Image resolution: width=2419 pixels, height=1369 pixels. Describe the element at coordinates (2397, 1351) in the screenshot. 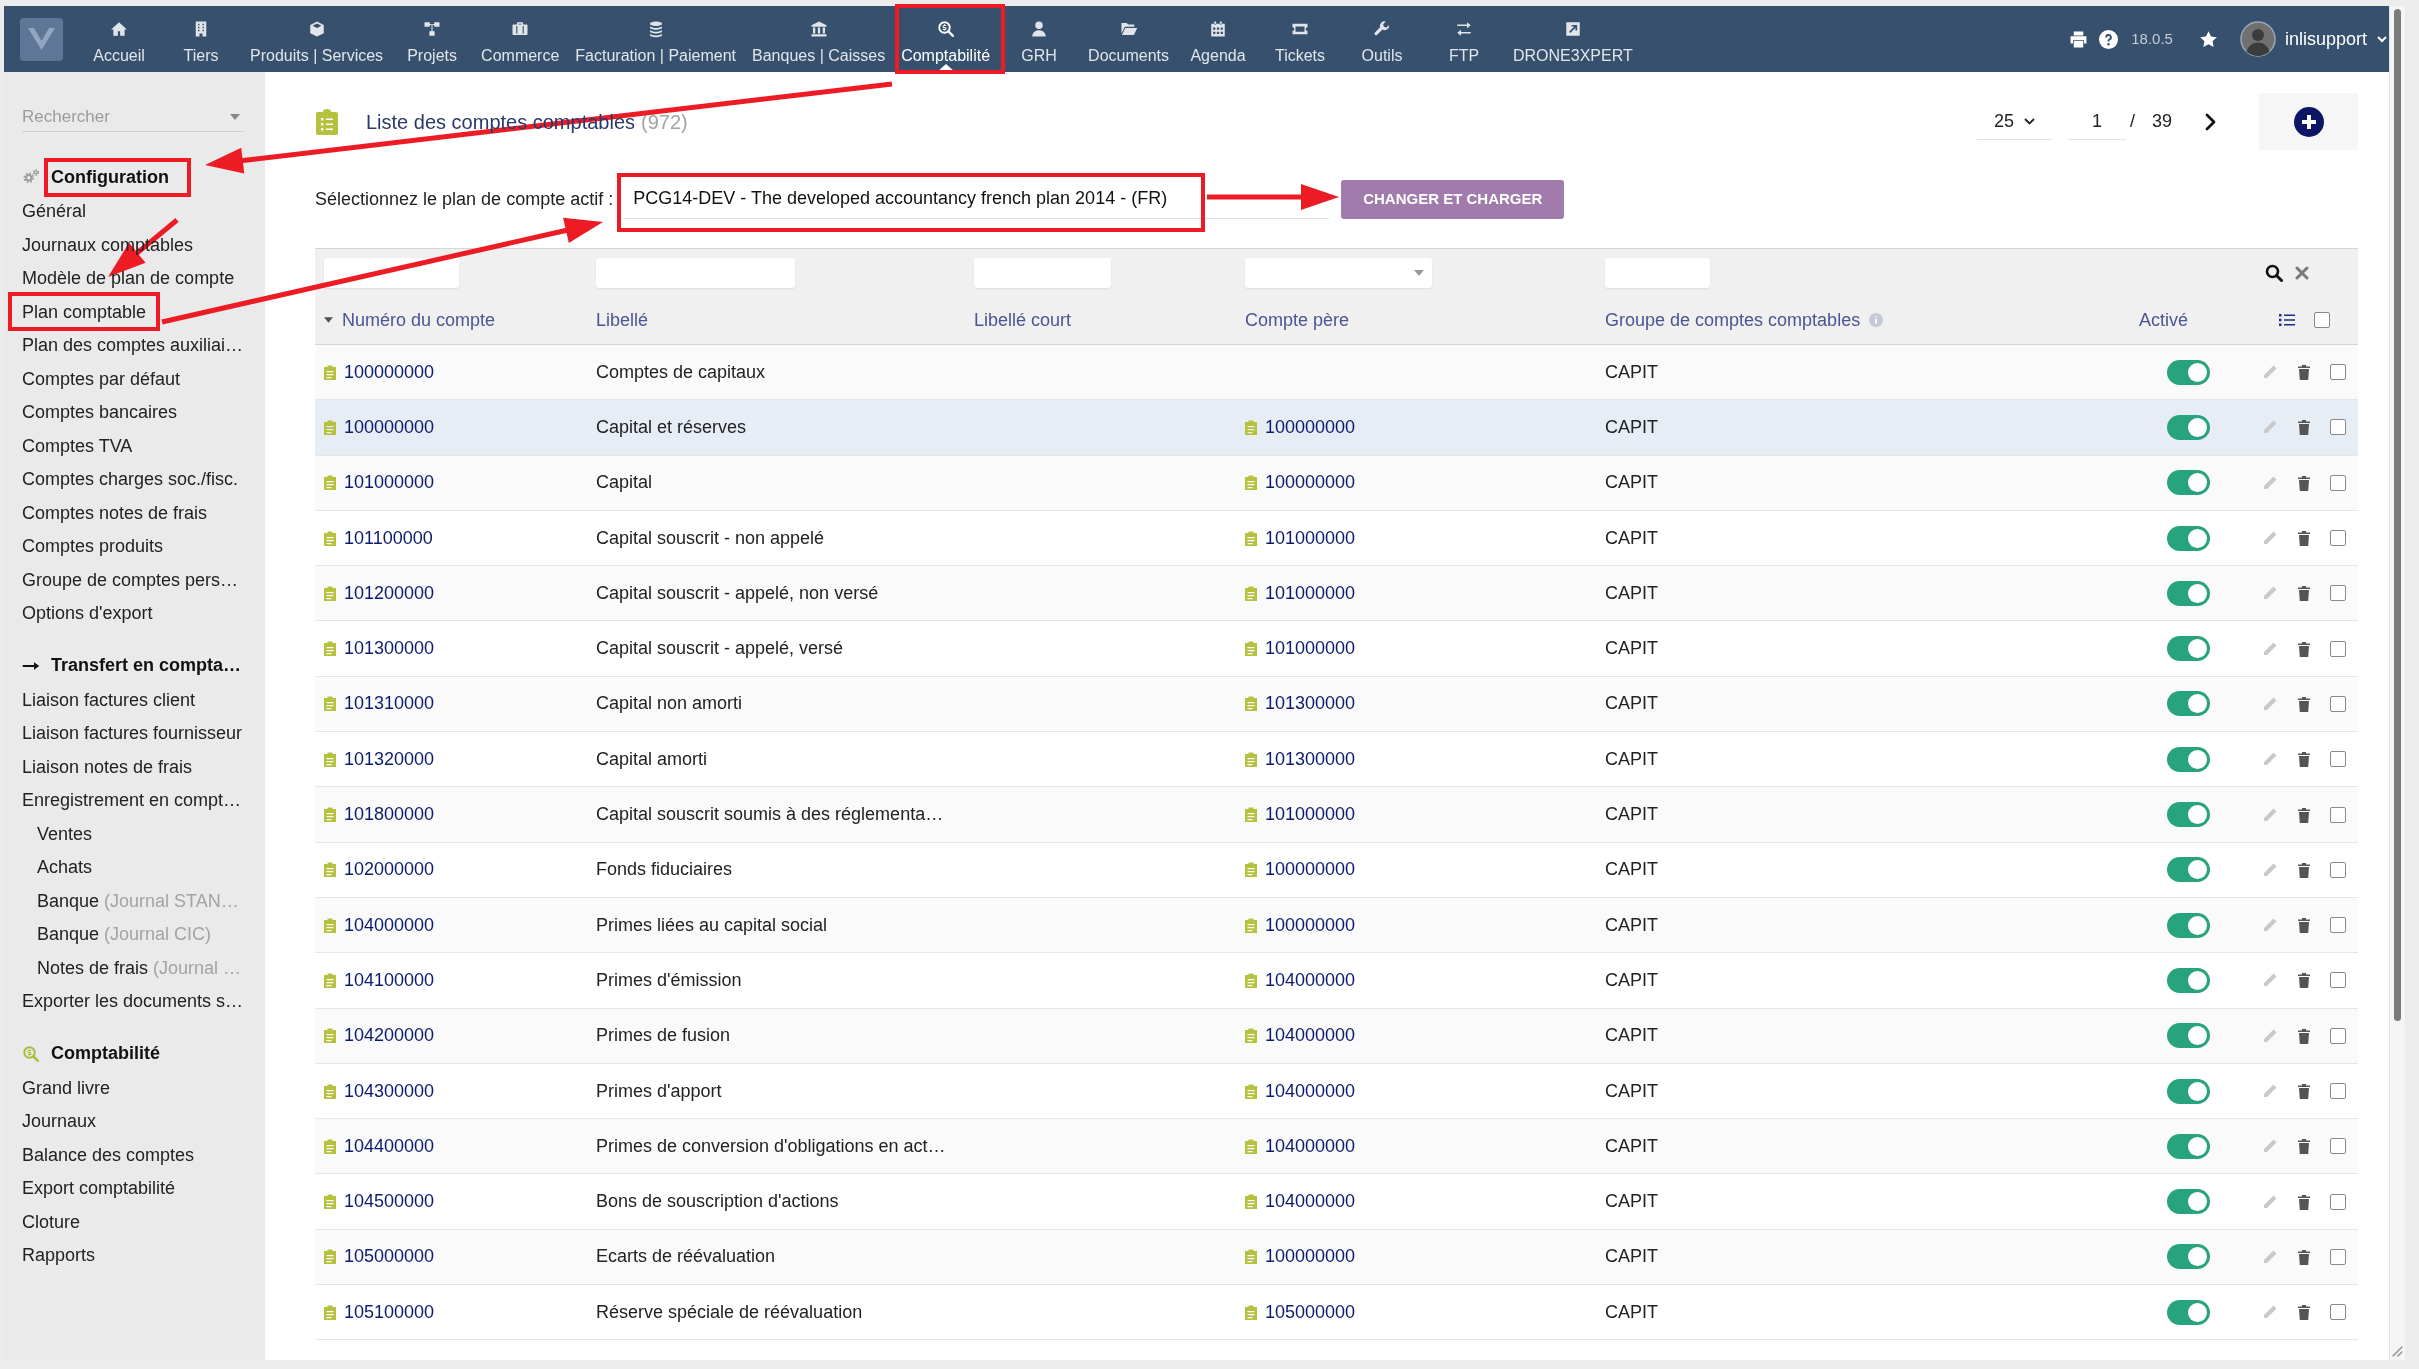

I see `resize-grip-icon` at that location.